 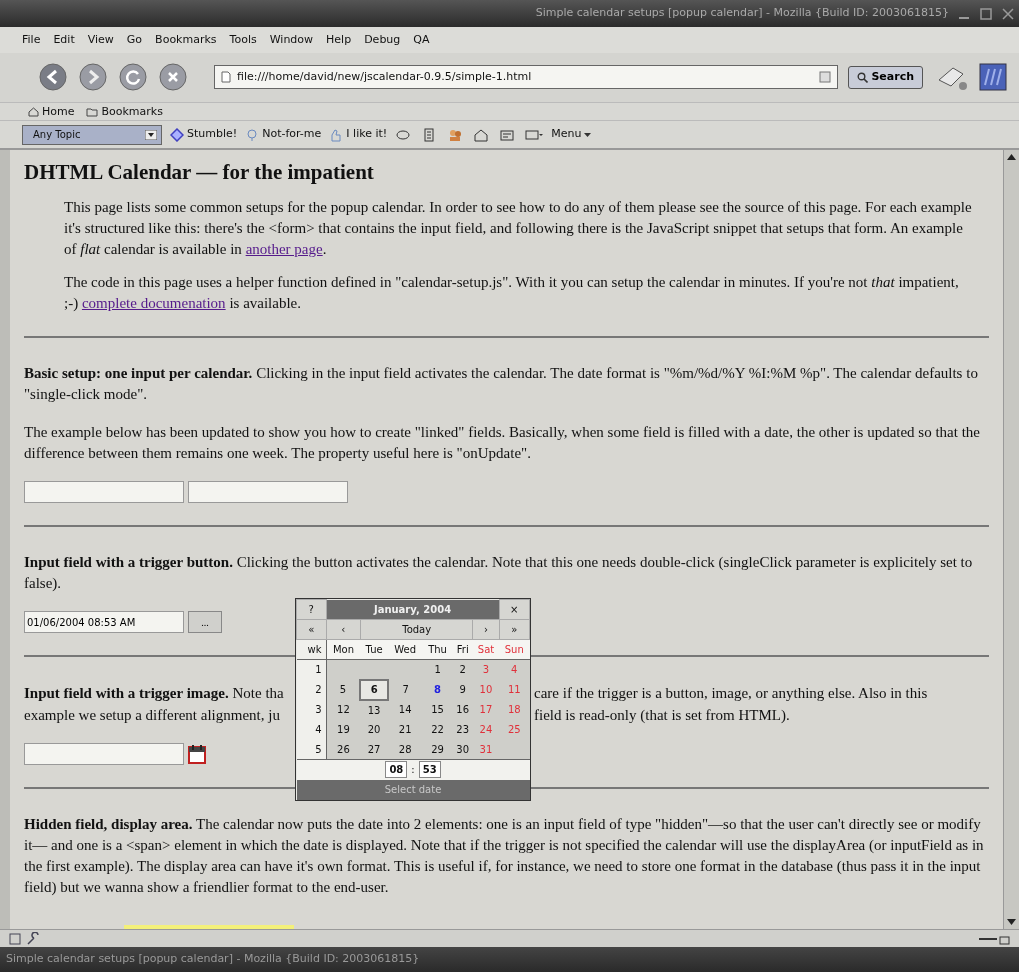 I want to click on text-line: example we setup a different alignment, ju, so click(x=152, y=716).